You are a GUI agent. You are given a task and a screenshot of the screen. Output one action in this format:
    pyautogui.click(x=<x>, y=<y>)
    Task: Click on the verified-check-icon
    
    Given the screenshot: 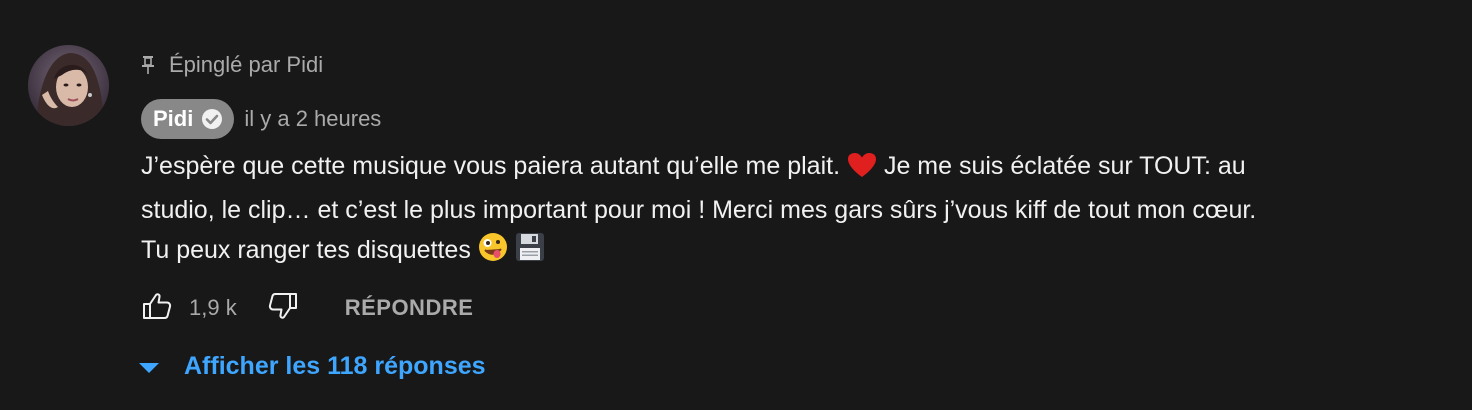 What is the action you would take?
    pyautogui.click(x=212, y=119)
    